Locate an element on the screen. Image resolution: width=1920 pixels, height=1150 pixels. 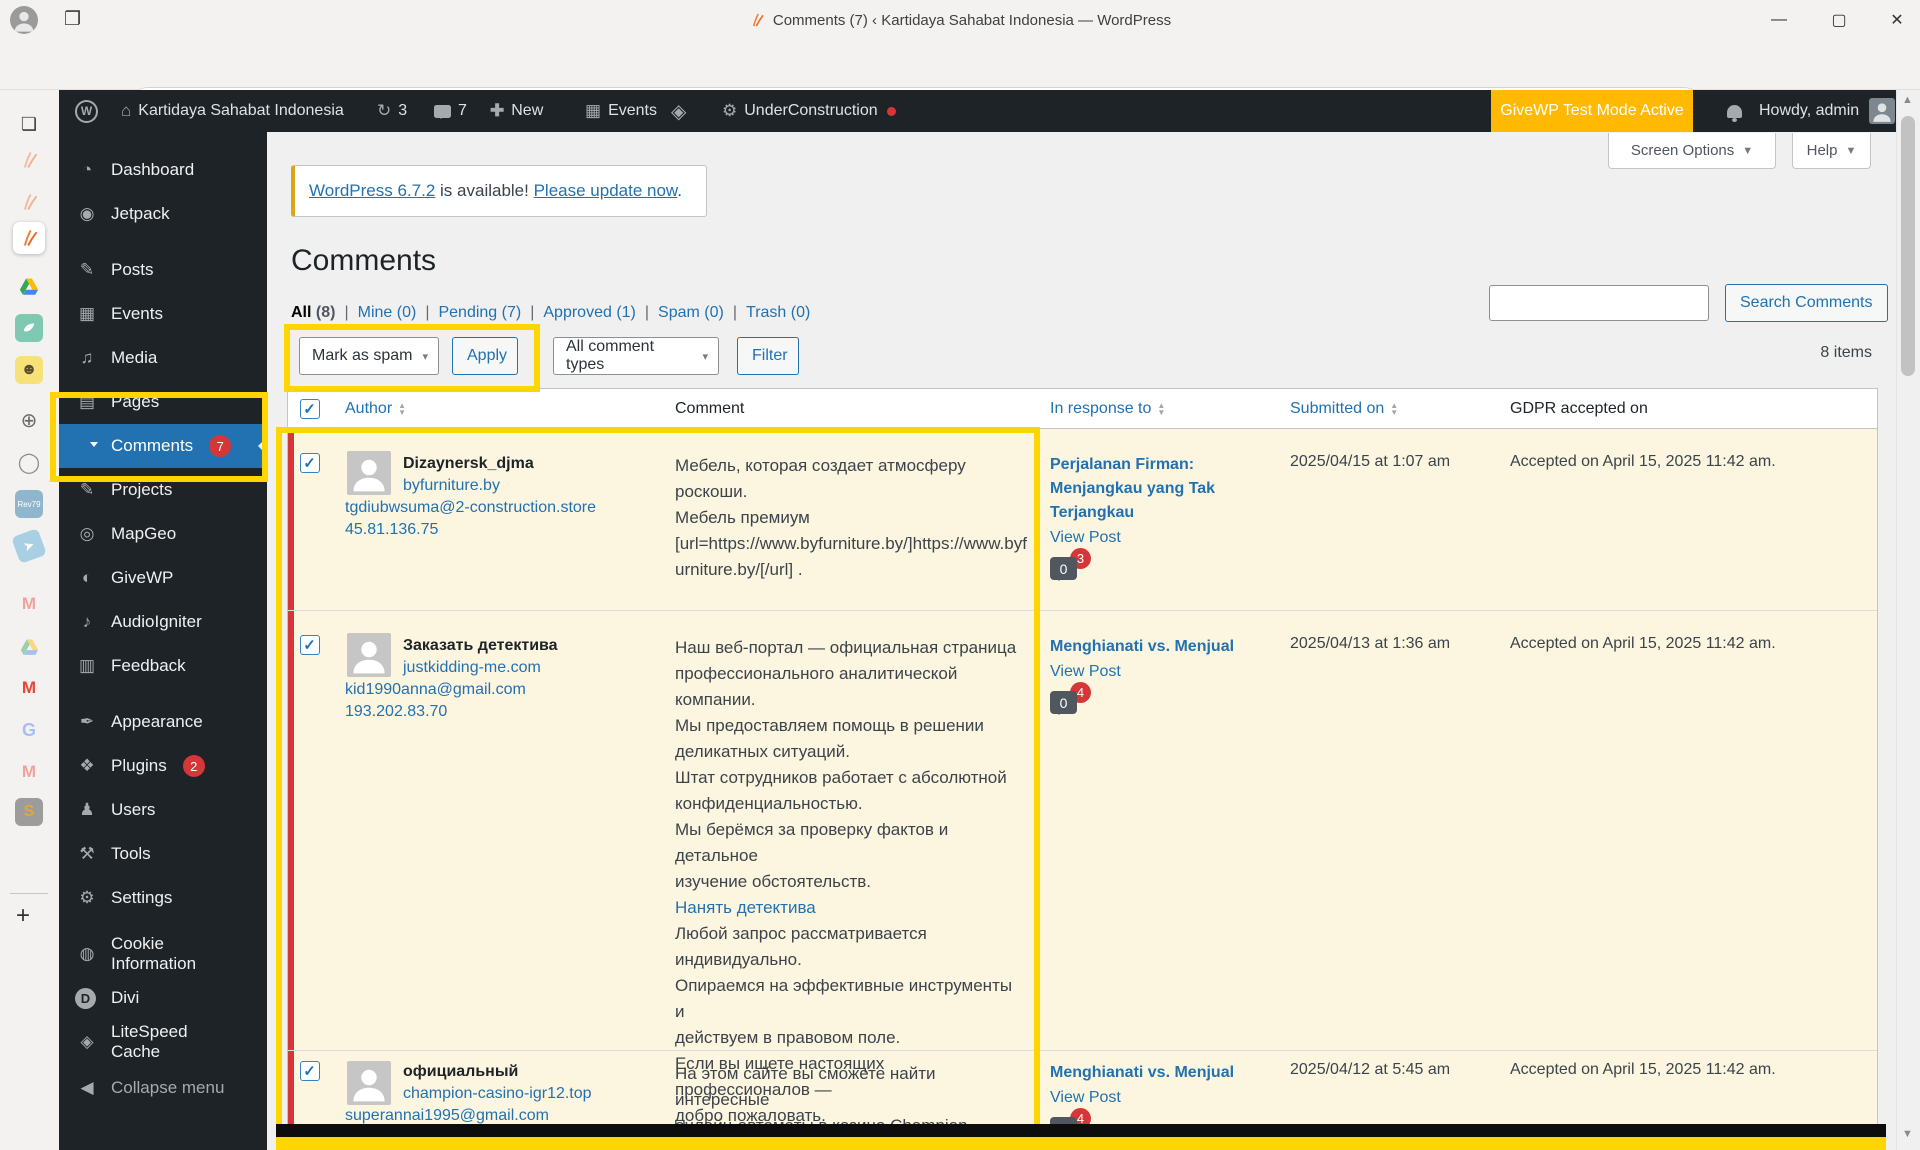
divi-diamond-icon: ◈ is located at coordinates (678, 111).